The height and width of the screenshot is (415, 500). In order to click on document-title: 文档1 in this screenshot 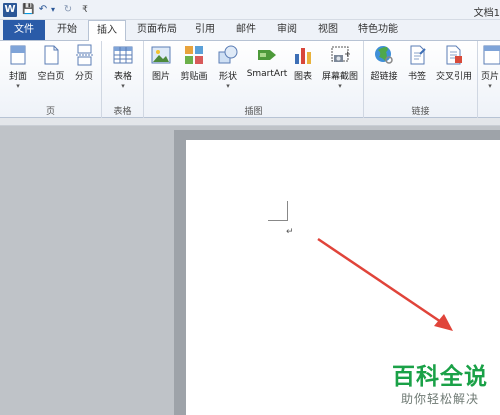, I will do `click(486, 13)`.